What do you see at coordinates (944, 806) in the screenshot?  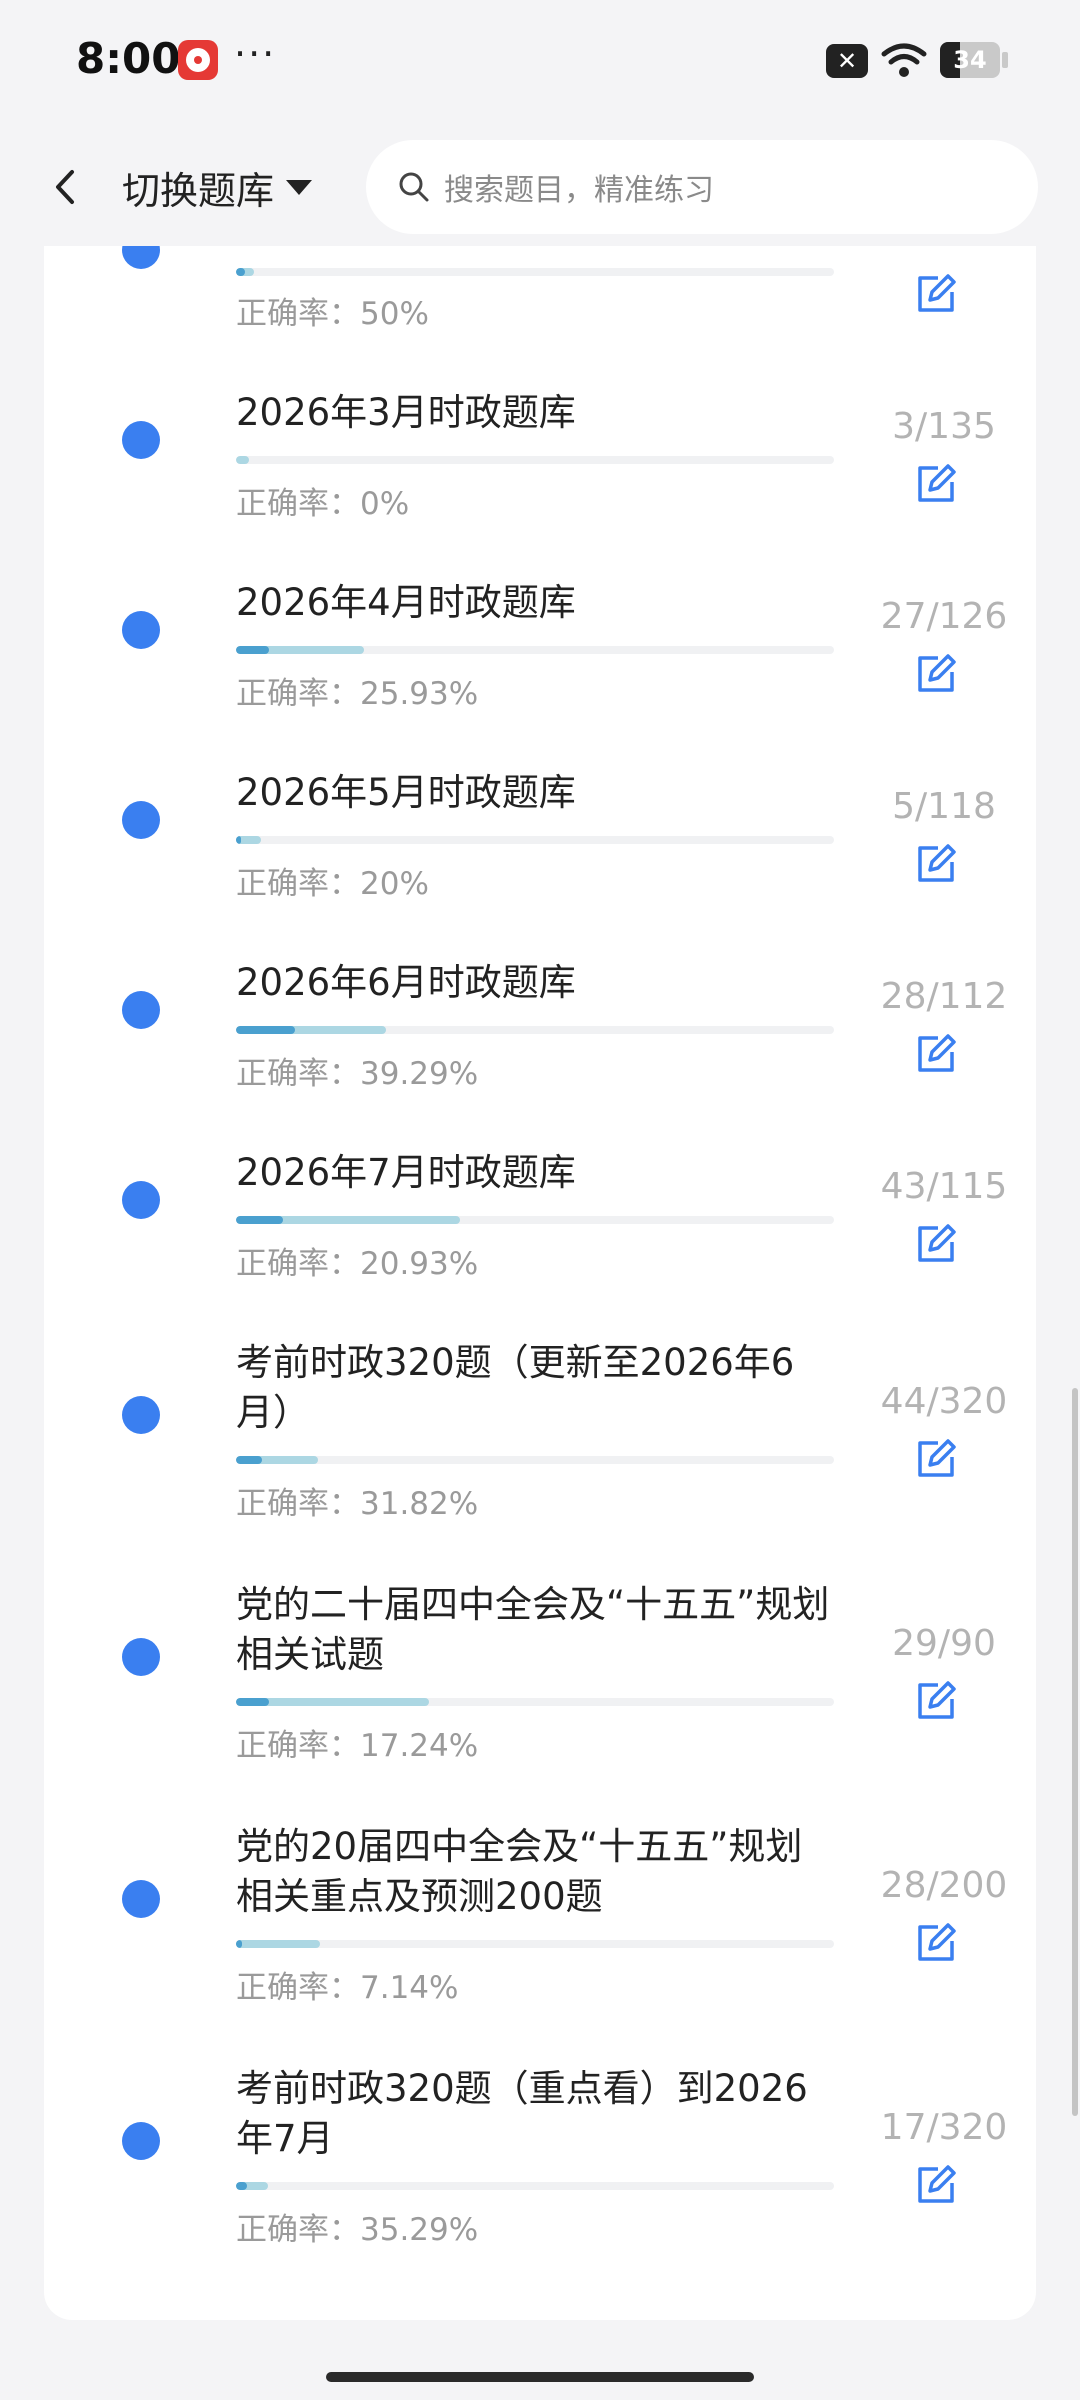 I see `progress-count: 5/118` at bounding box center [944, 806].